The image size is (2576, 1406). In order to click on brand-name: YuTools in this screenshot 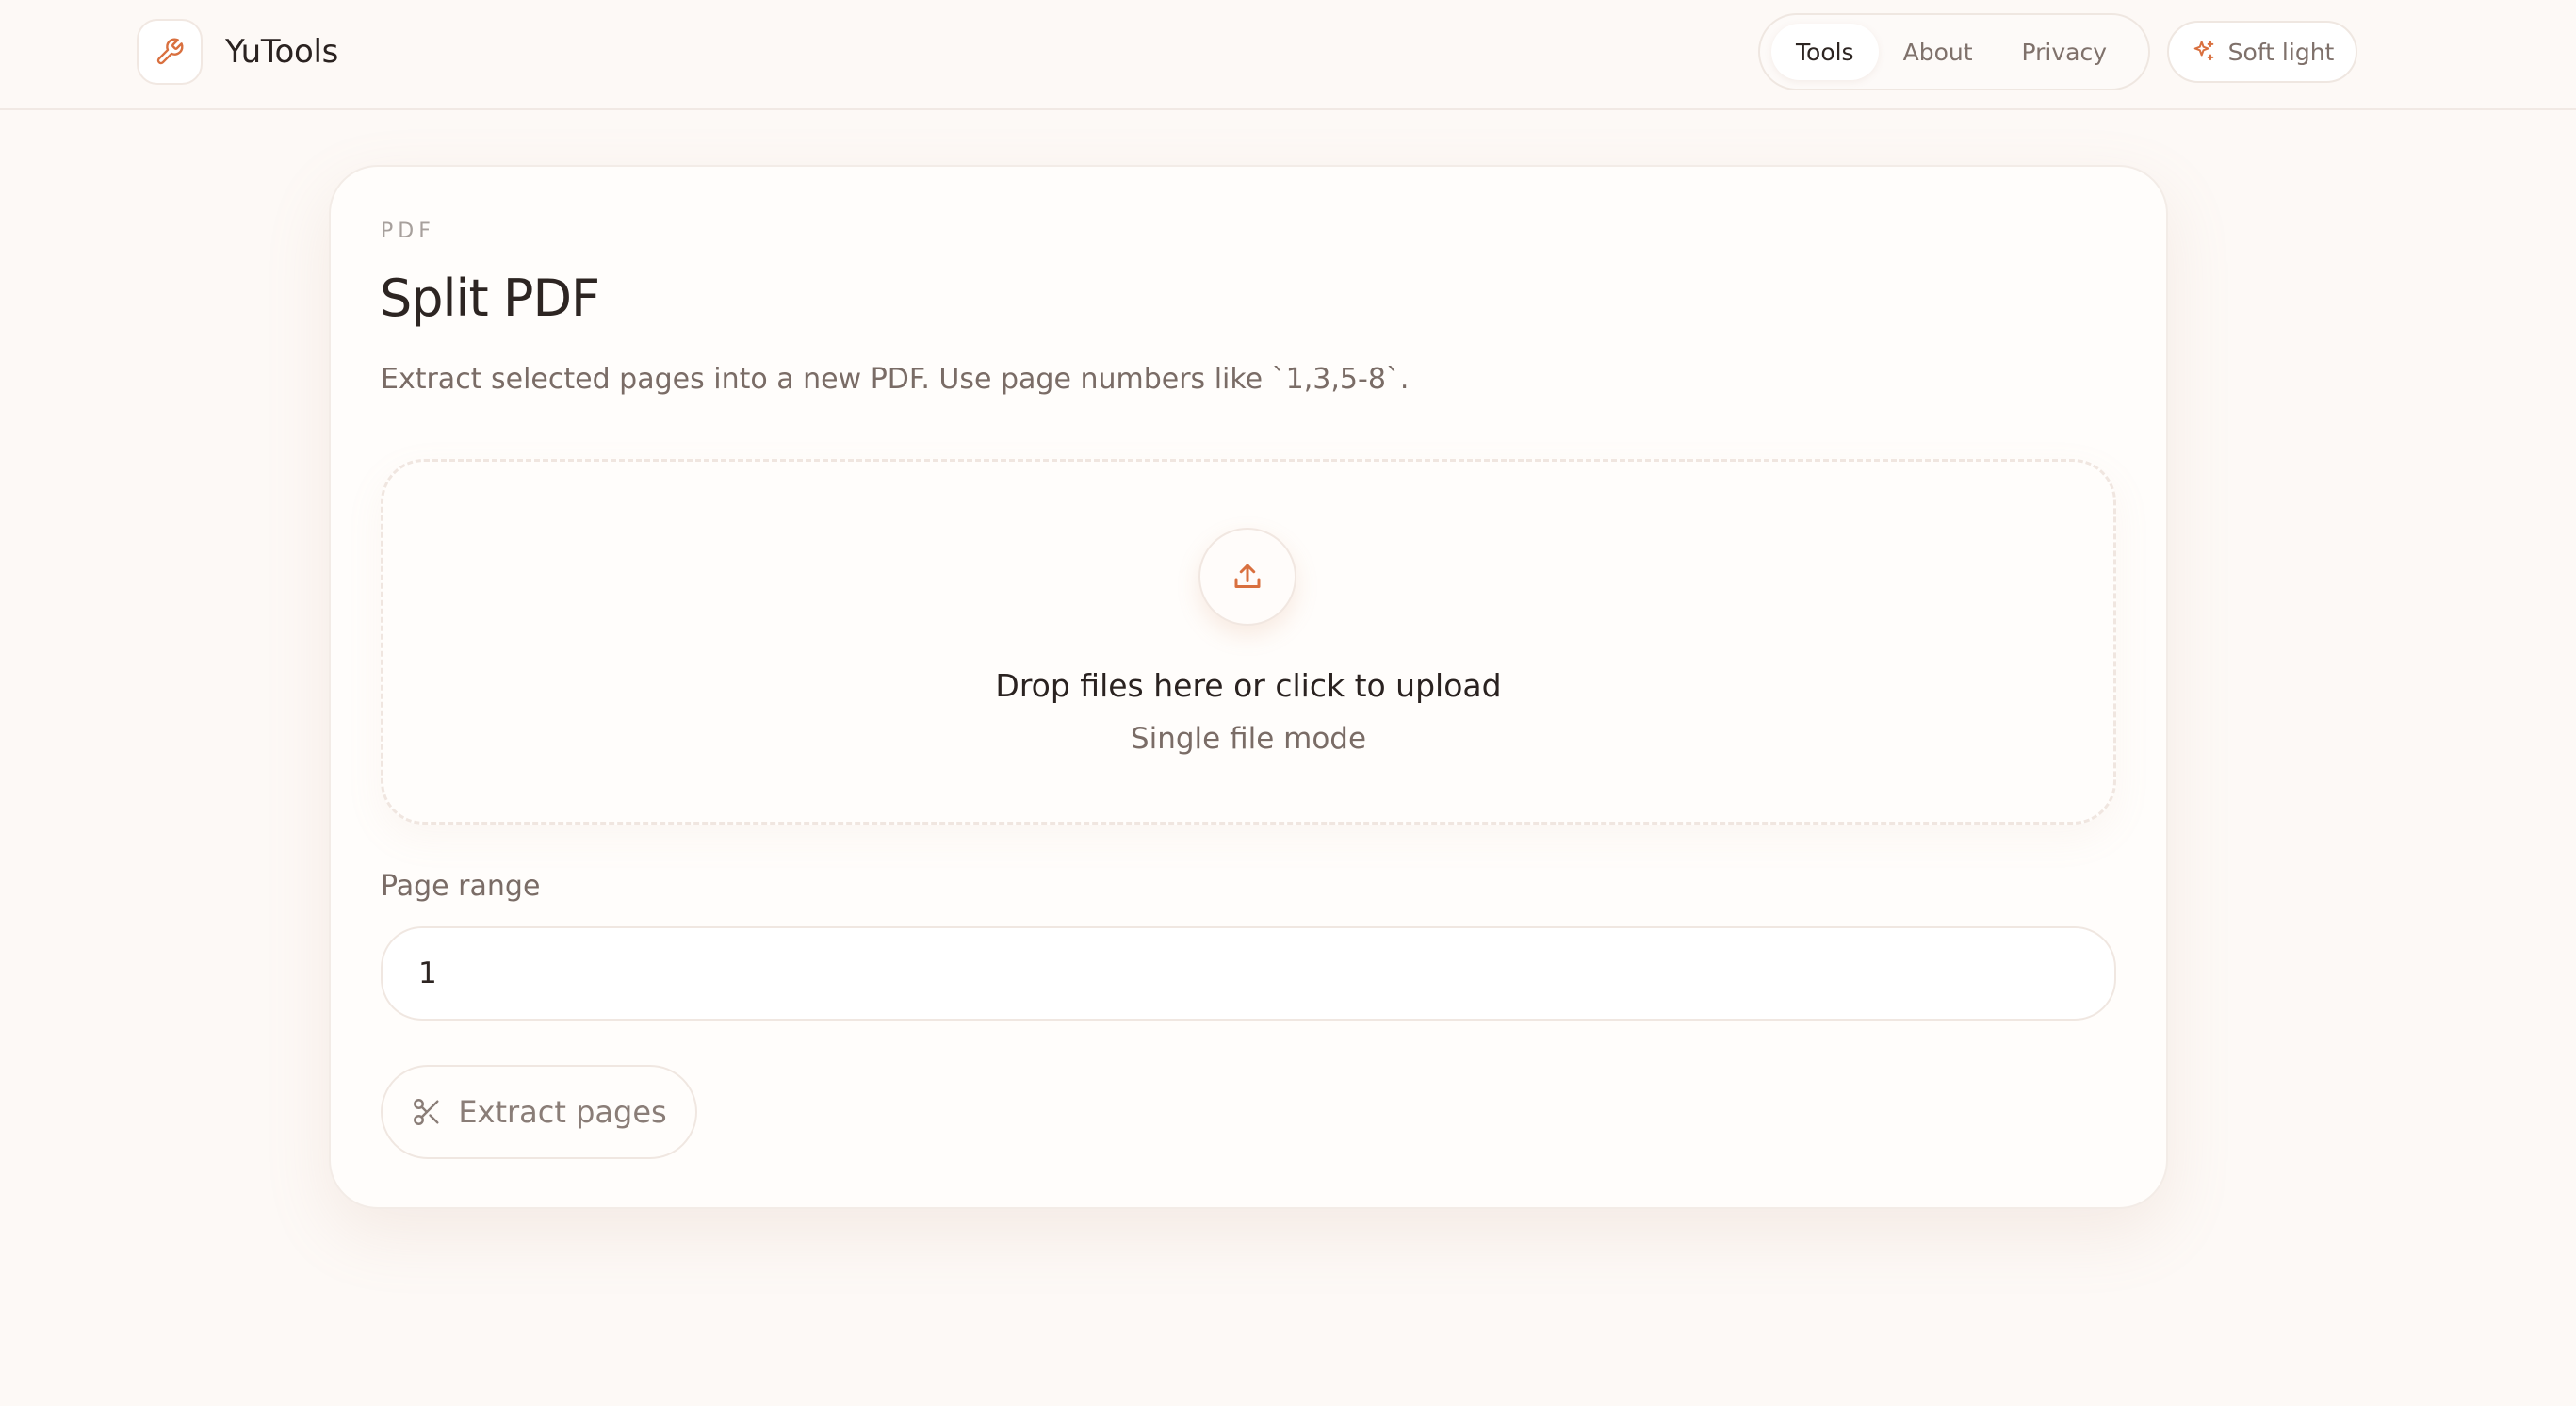, I will do `click(282, 52)`.